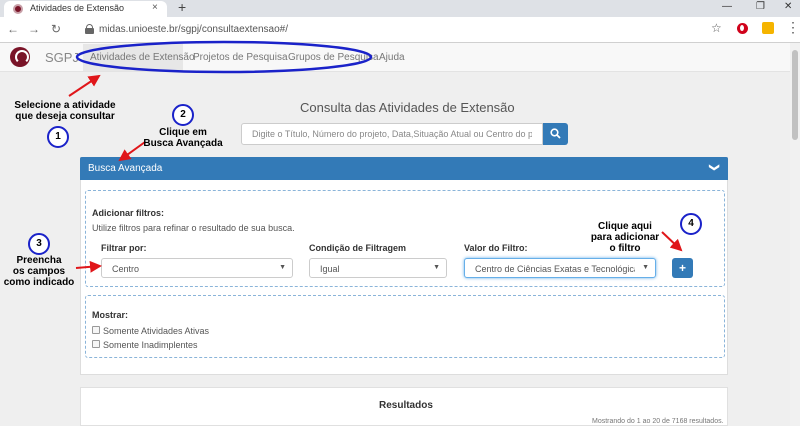  I want to click on filters-title: Adicionar filtros:, so click(128, 213).